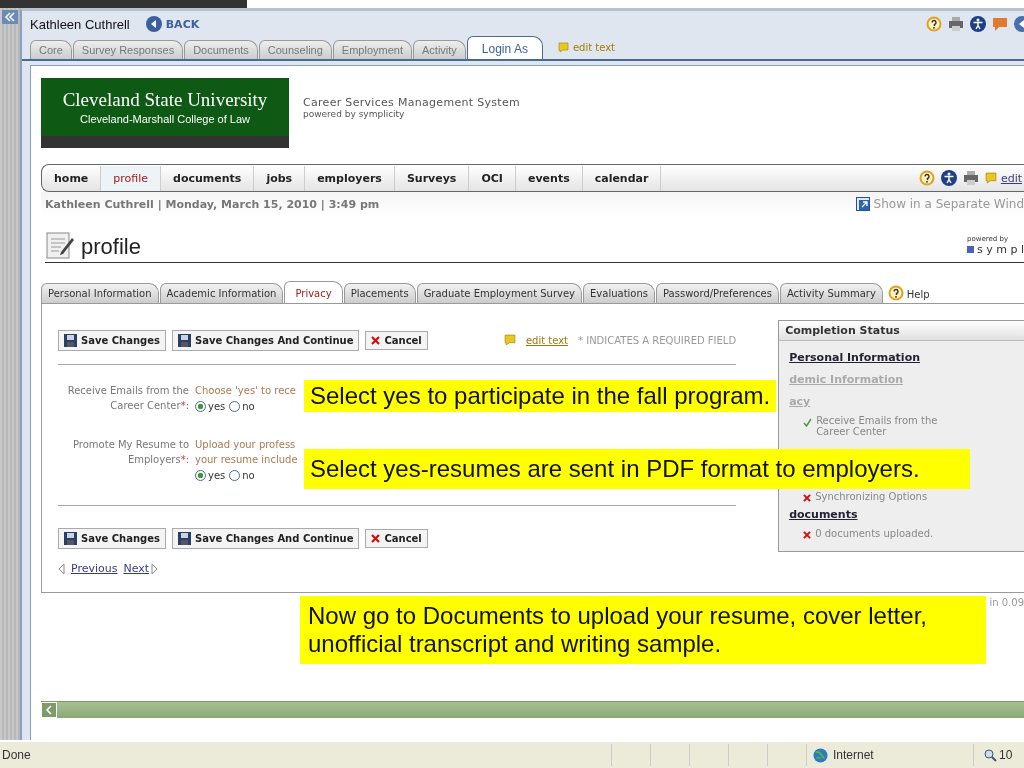  Describe the element at coordinates (165, 119) in the screenshot. I see `logo-subtitle: Cleveland-Marshall College of Law` at that location.